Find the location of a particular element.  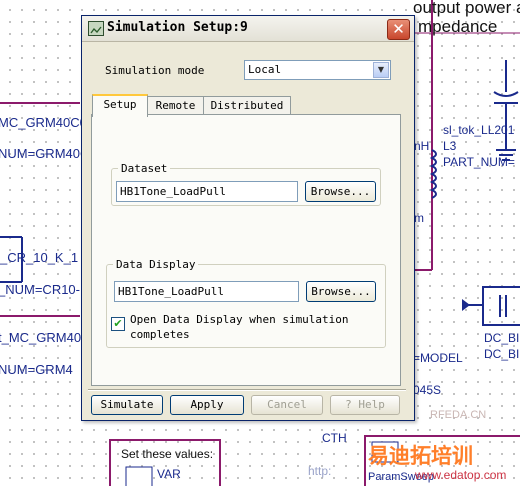

question-icon: ? is located at coordinates (352, 404).